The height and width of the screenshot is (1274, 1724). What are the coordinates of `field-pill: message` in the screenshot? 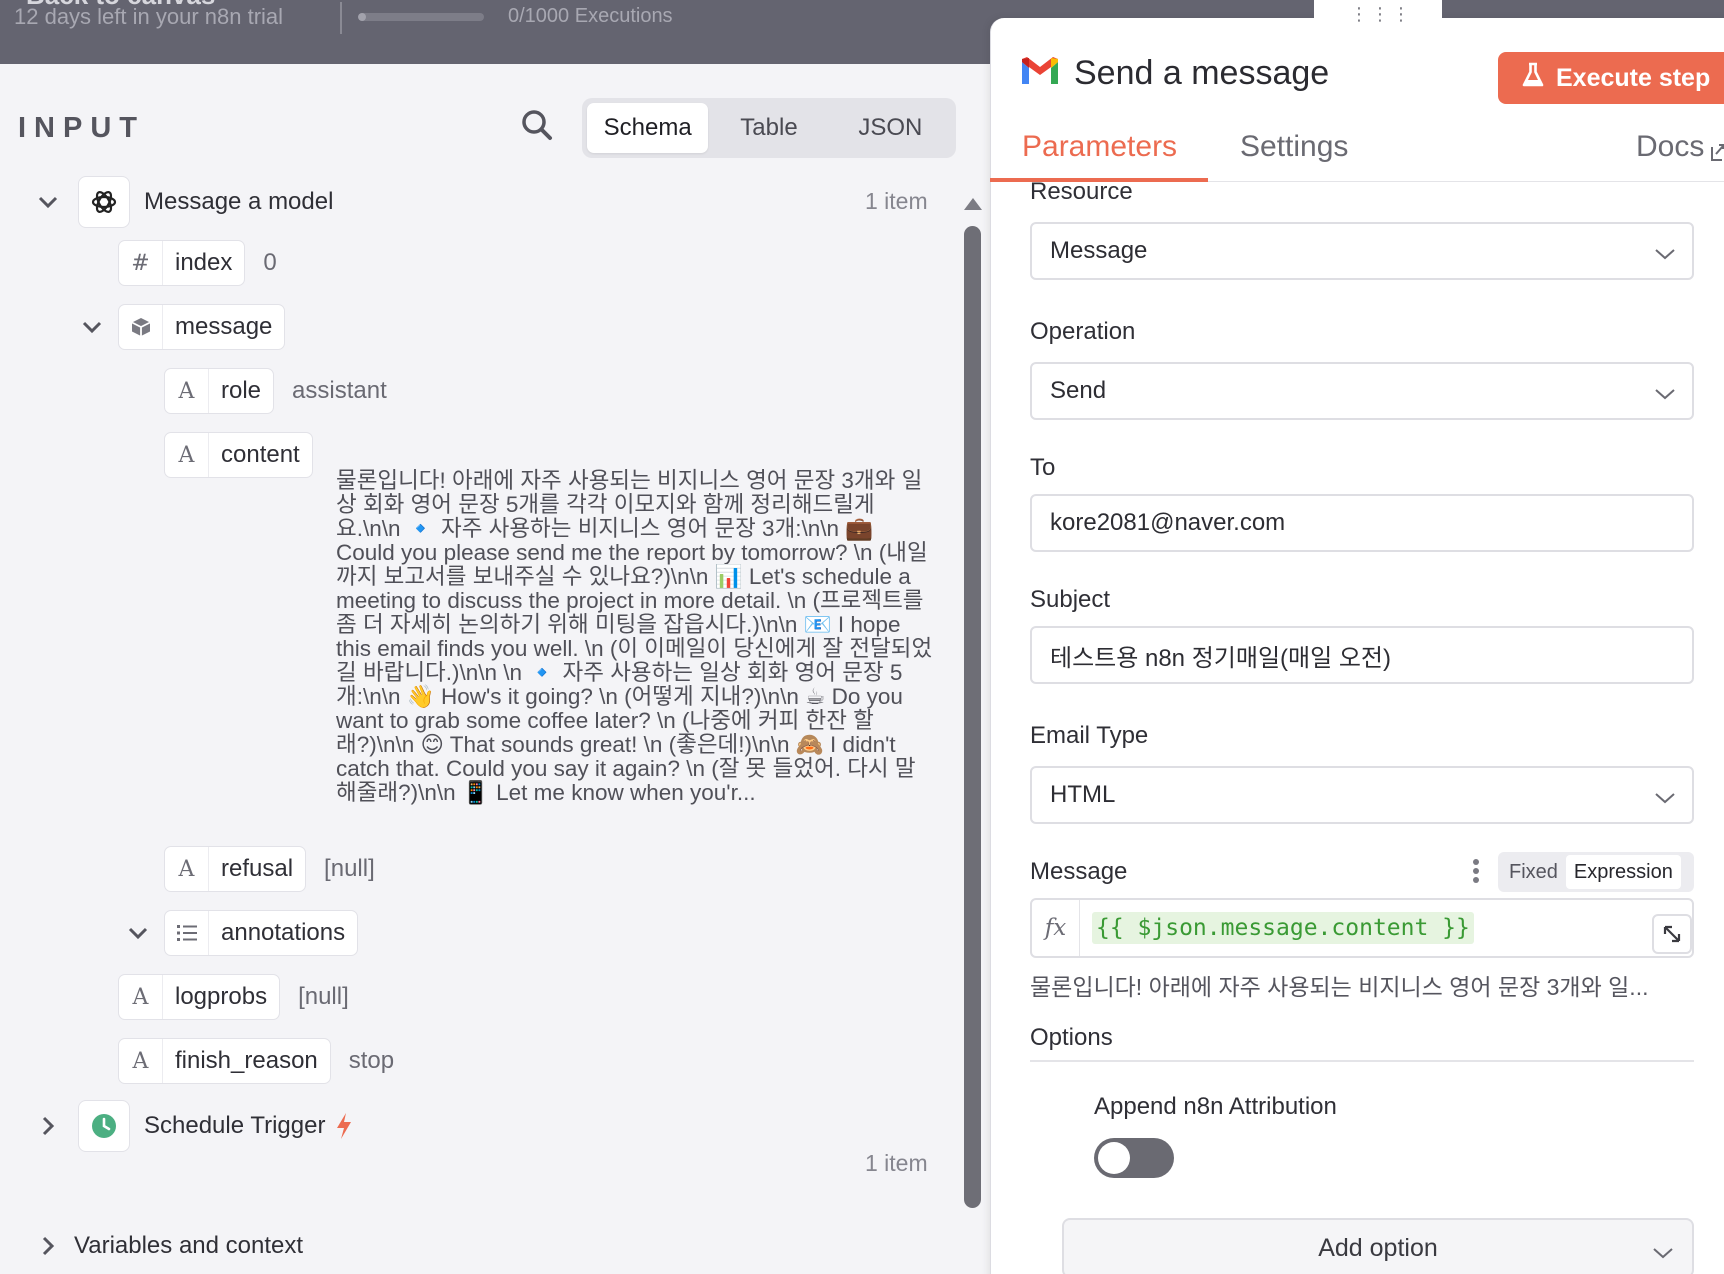 It's located at (202, 327).